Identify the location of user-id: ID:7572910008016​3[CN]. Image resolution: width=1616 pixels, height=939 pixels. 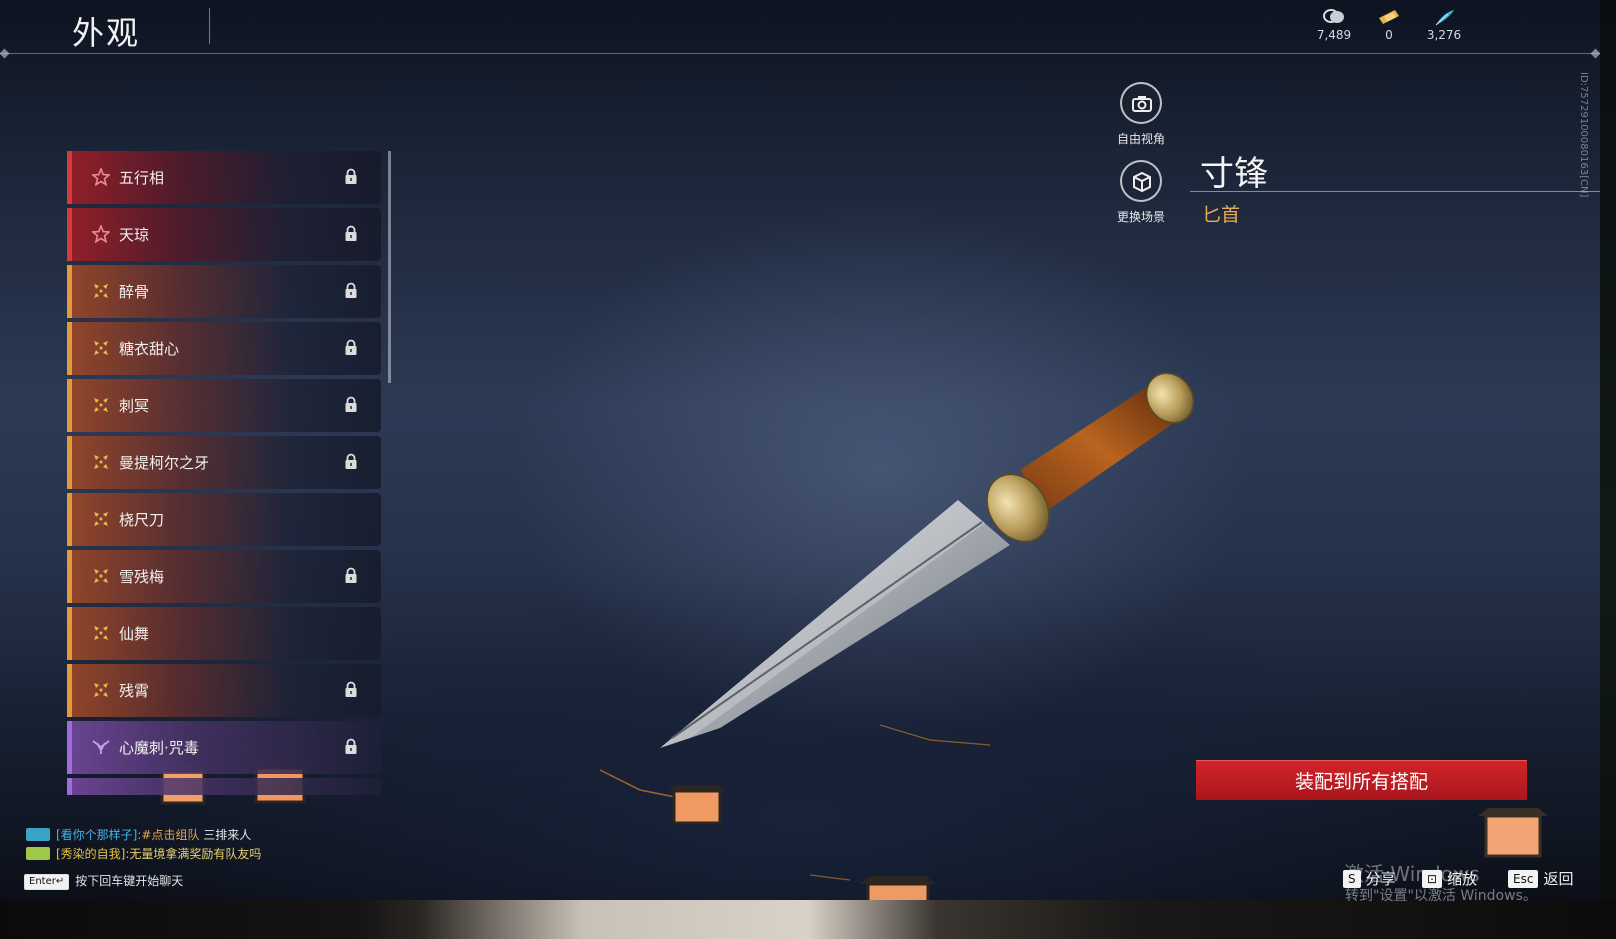
(1583, 135).